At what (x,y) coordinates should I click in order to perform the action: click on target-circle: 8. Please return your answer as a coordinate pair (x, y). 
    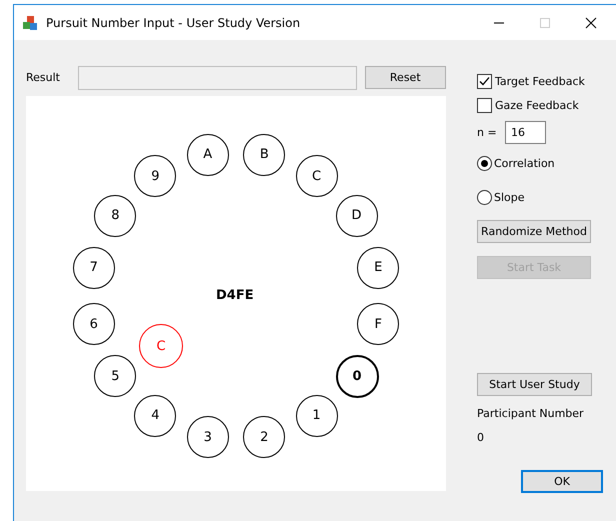
    Looking at the image, I should click on (115, 215).